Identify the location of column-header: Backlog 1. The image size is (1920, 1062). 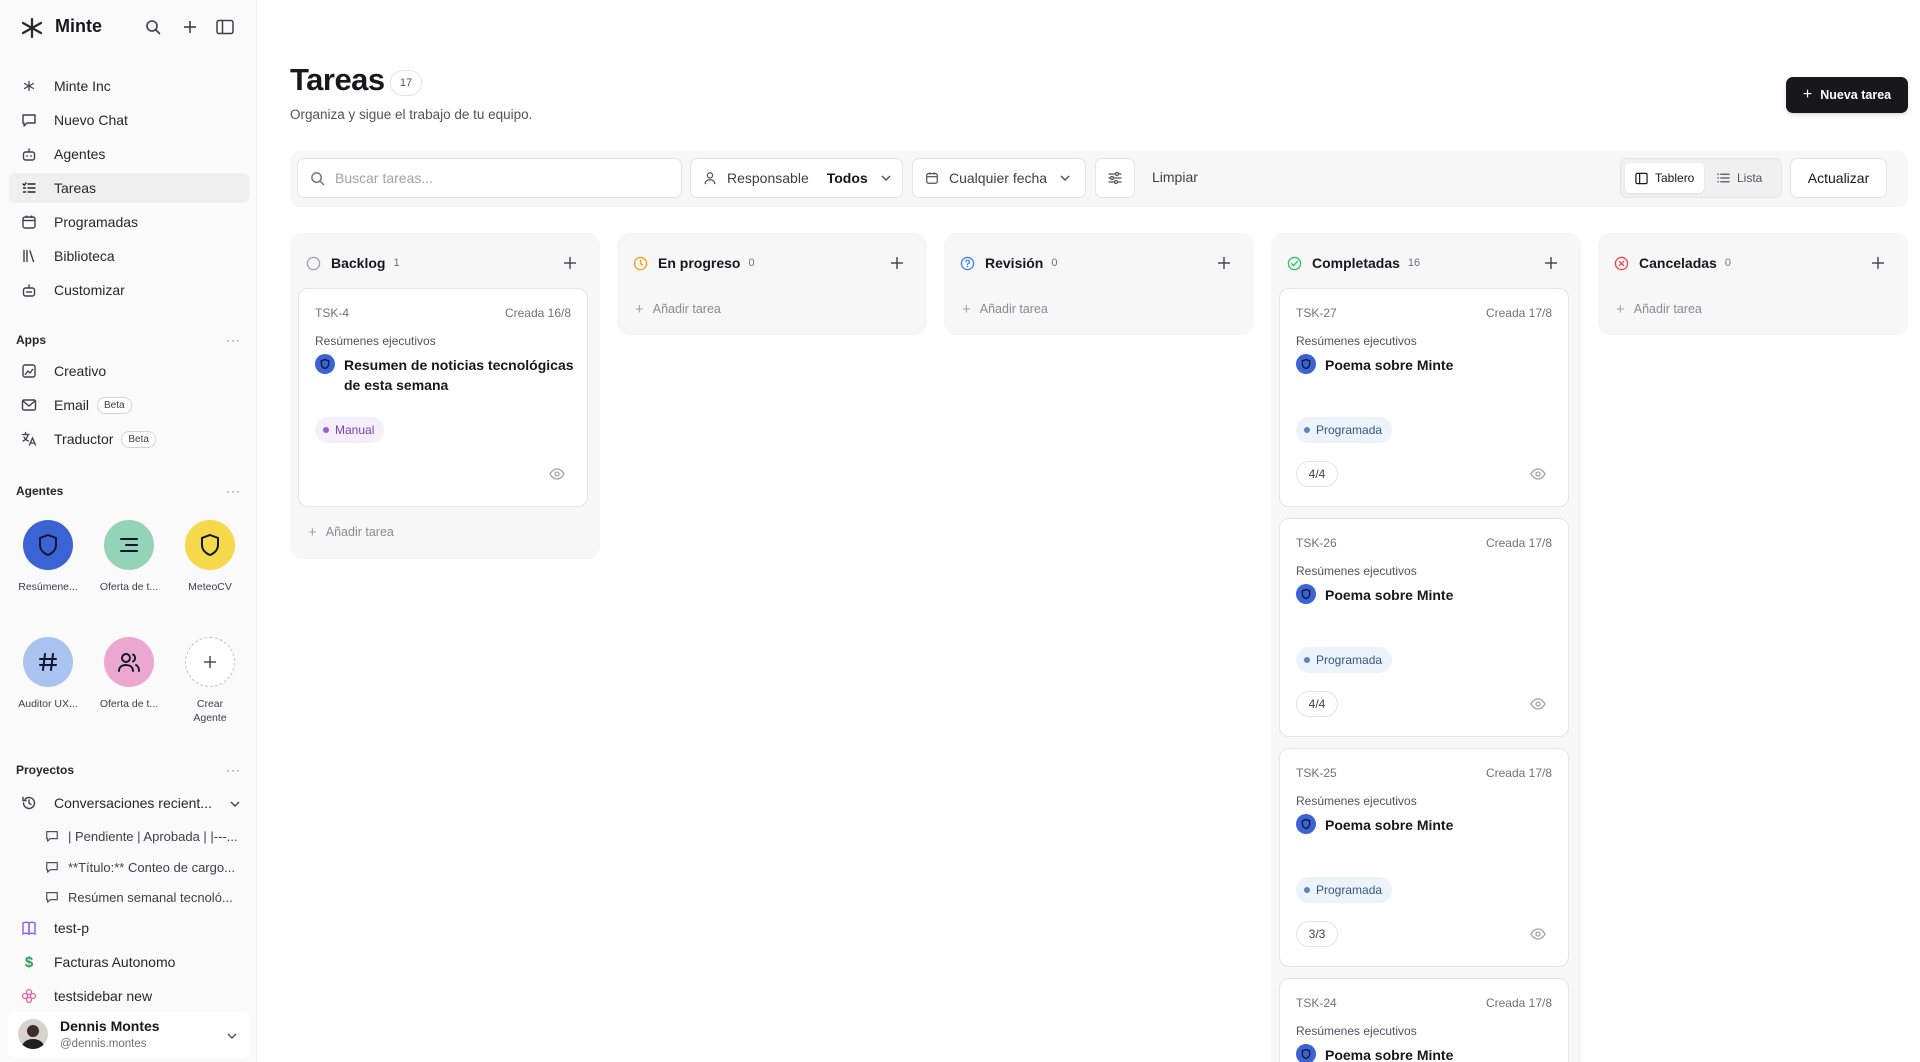
(353, 263).